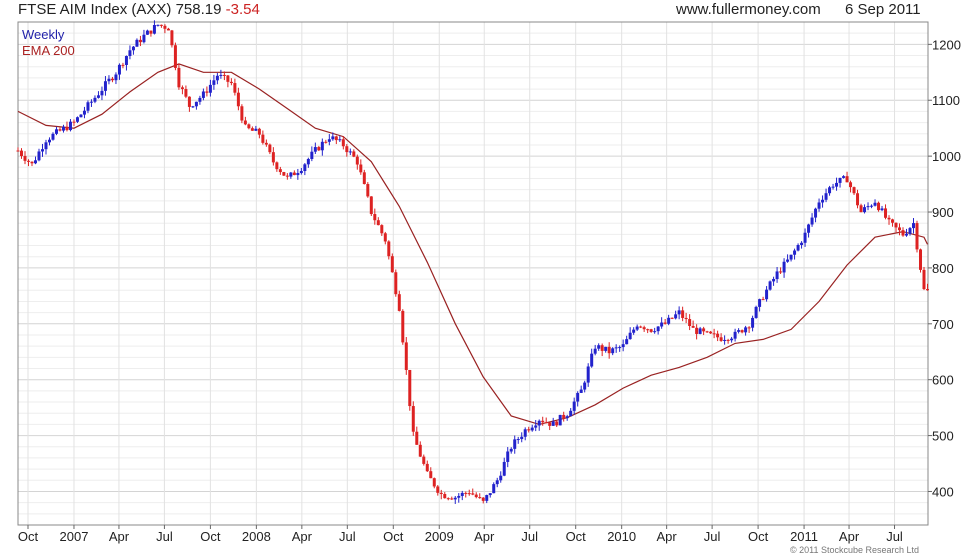 The width and height of the screenshot is (980, 560). I want to click on y-tick-label: 1000, so click(946, 156).